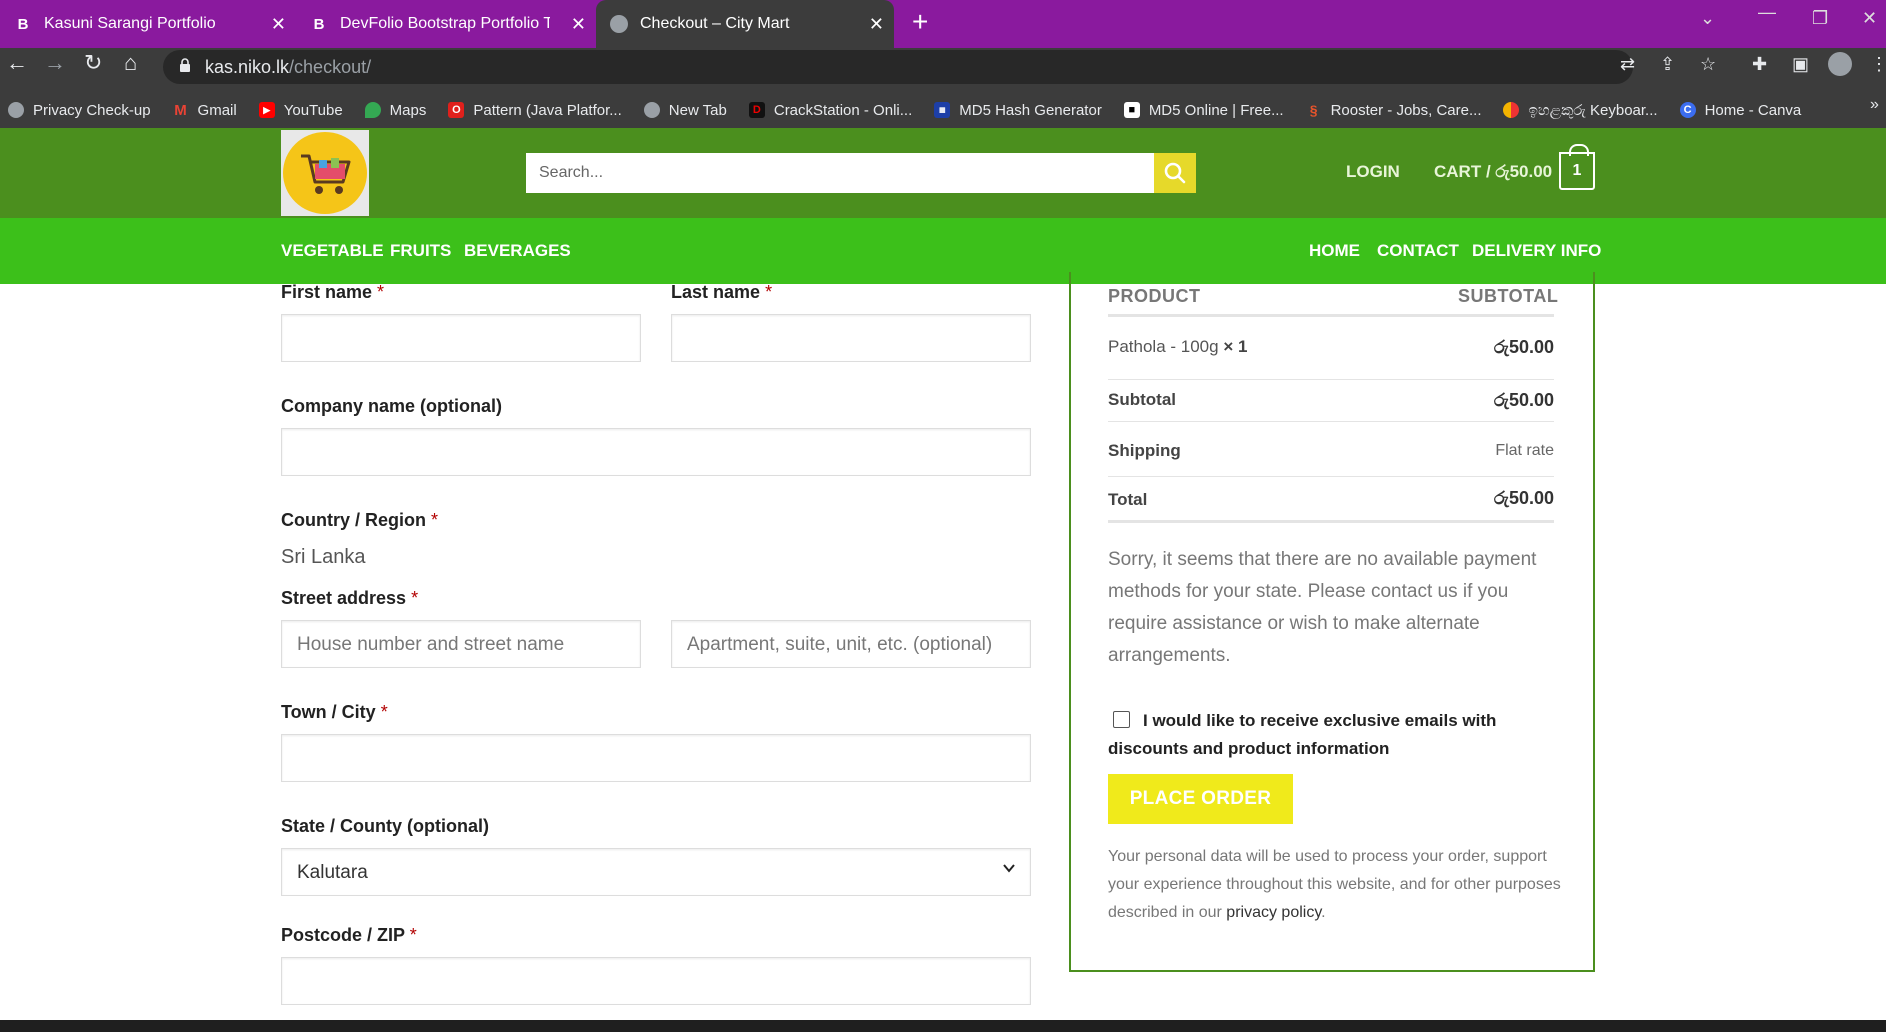  Describe the element at coordinates (1687, 110) in the screenshot. I see `canva-icon: C` at that location.